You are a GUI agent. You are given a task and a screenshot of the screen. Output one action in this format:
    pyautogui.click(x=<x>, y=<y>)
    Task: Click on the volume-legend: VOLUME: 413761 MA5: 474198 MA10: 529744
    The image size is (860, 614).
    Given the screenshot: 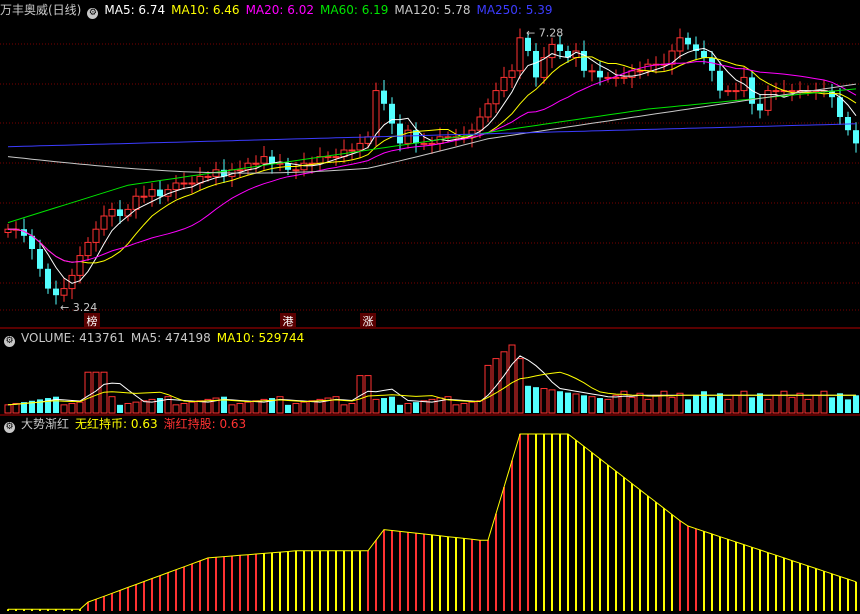 What is the action you would take?
    pyautogui.click(x=165, y=338)
    